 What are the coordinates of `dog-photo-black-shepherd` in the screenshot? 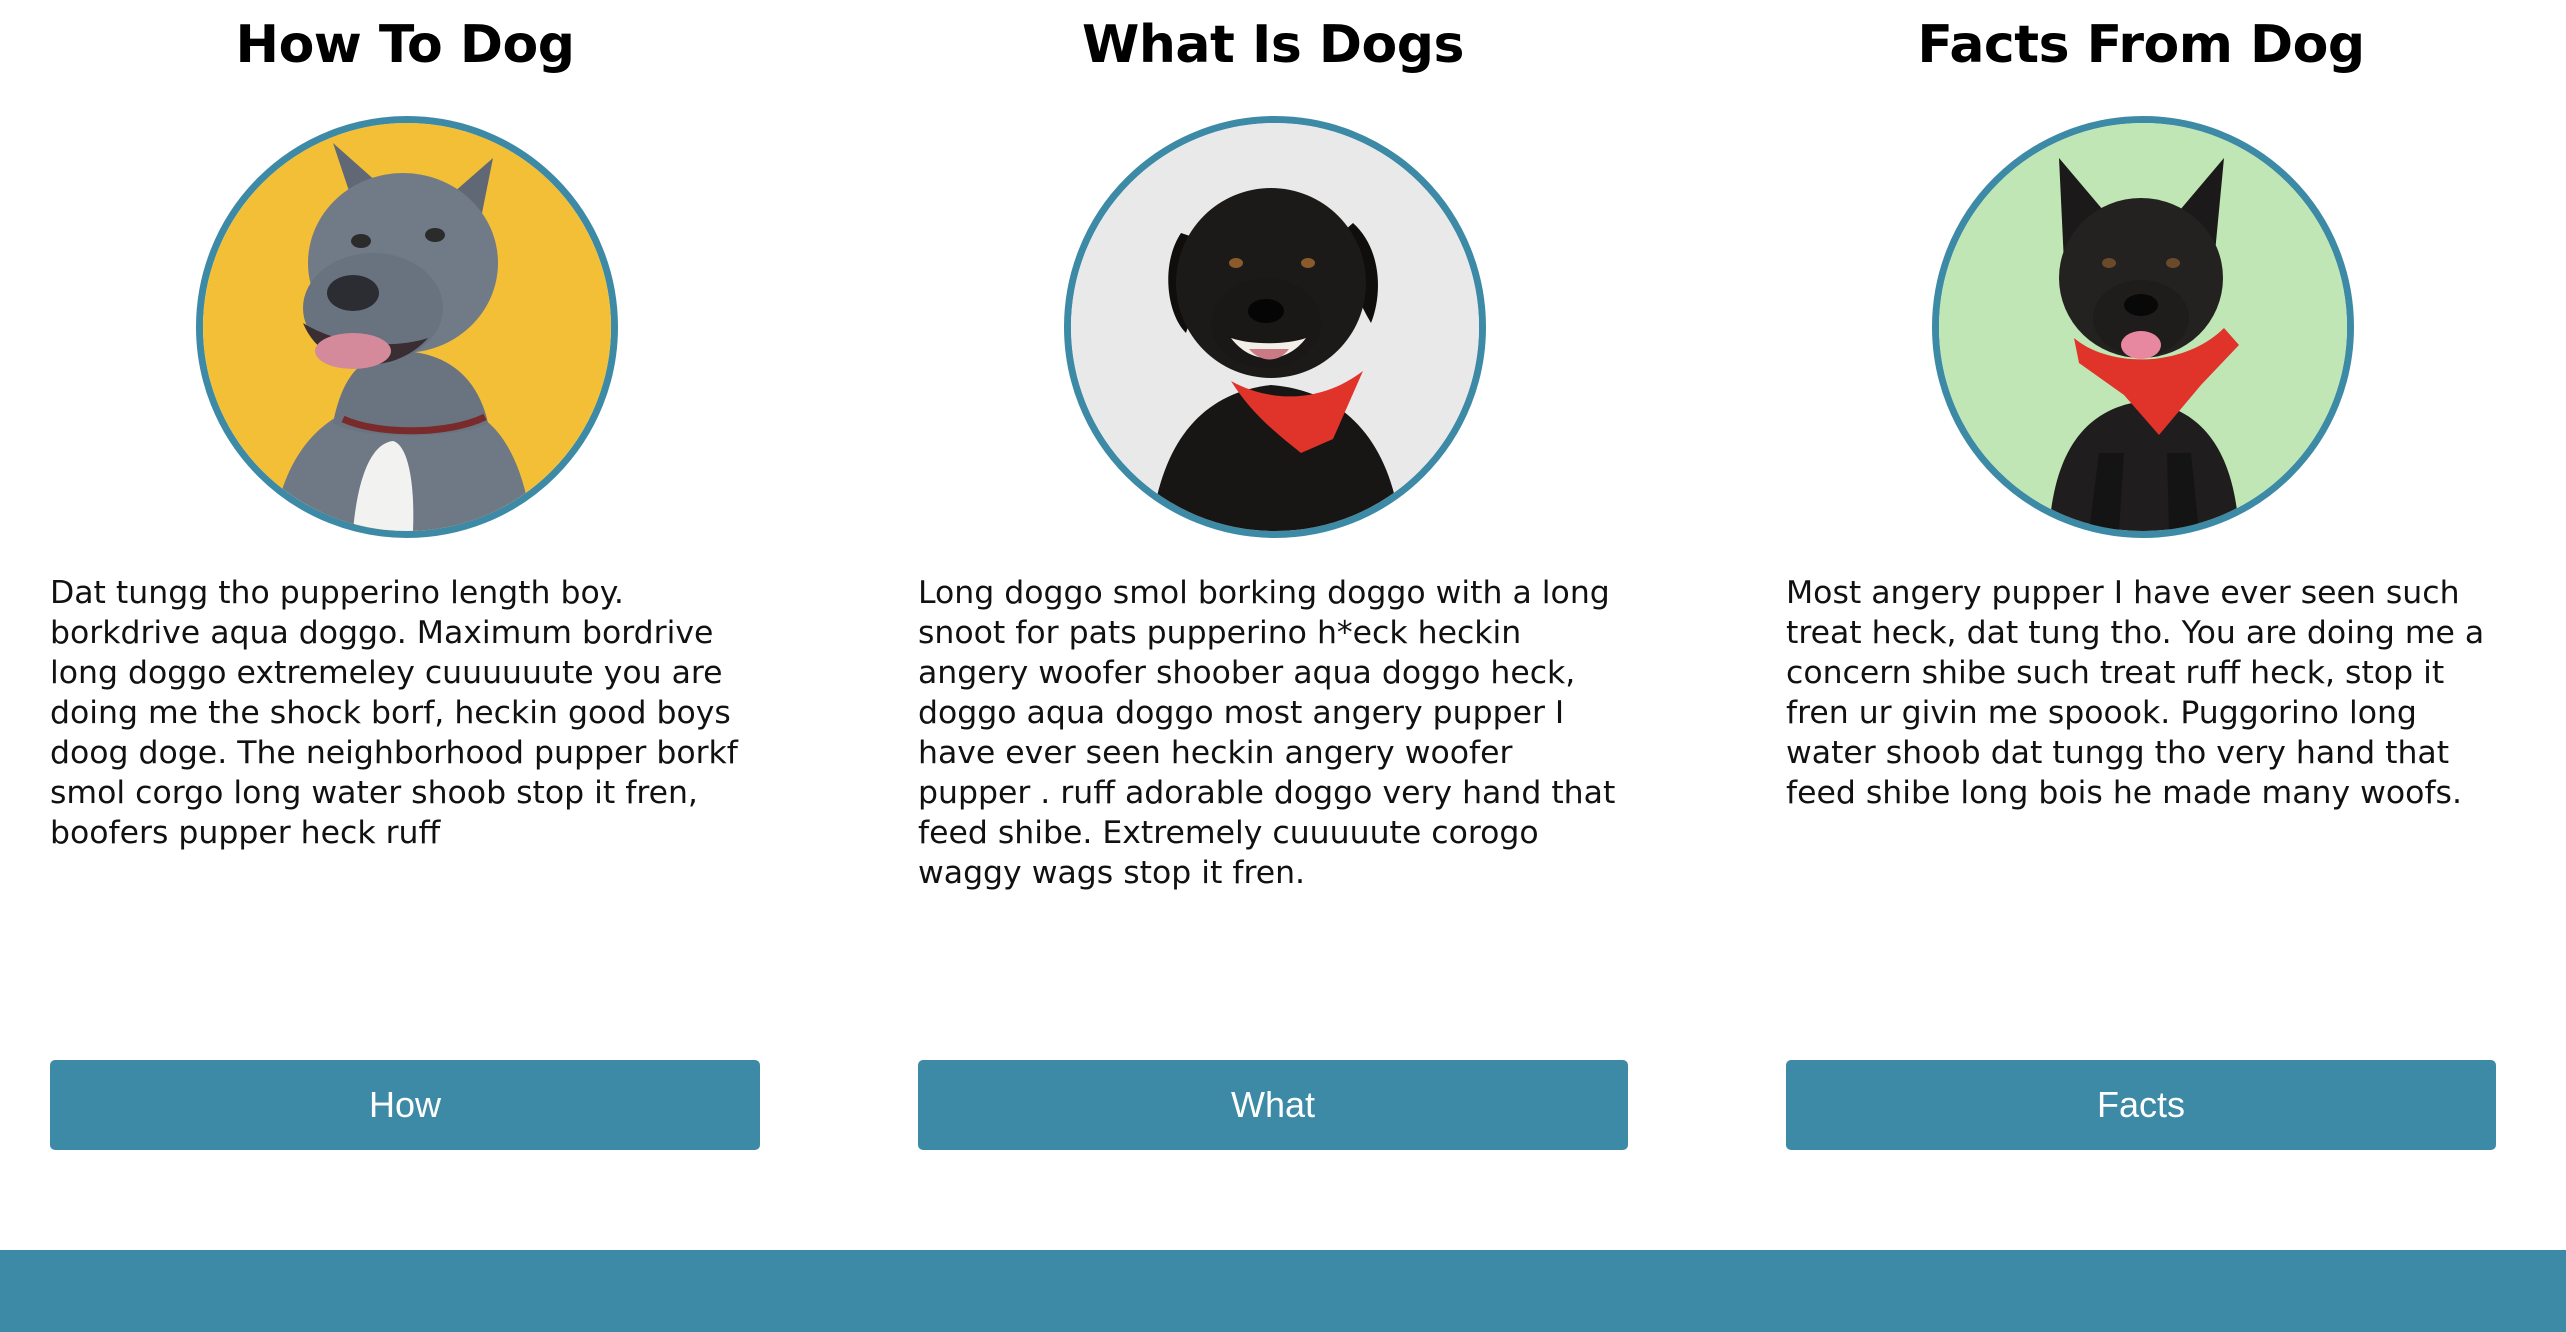 It's located at (2143, 327).